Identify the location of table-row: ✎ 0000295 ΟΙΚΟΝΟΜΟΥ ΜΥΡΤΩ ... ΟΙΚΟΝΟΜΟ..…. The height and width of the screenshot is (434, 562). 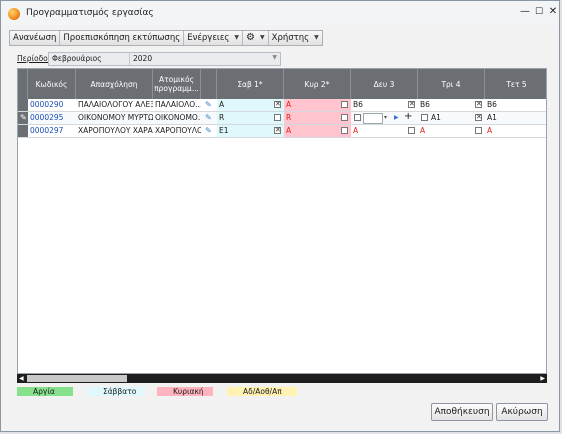
(282, 118).